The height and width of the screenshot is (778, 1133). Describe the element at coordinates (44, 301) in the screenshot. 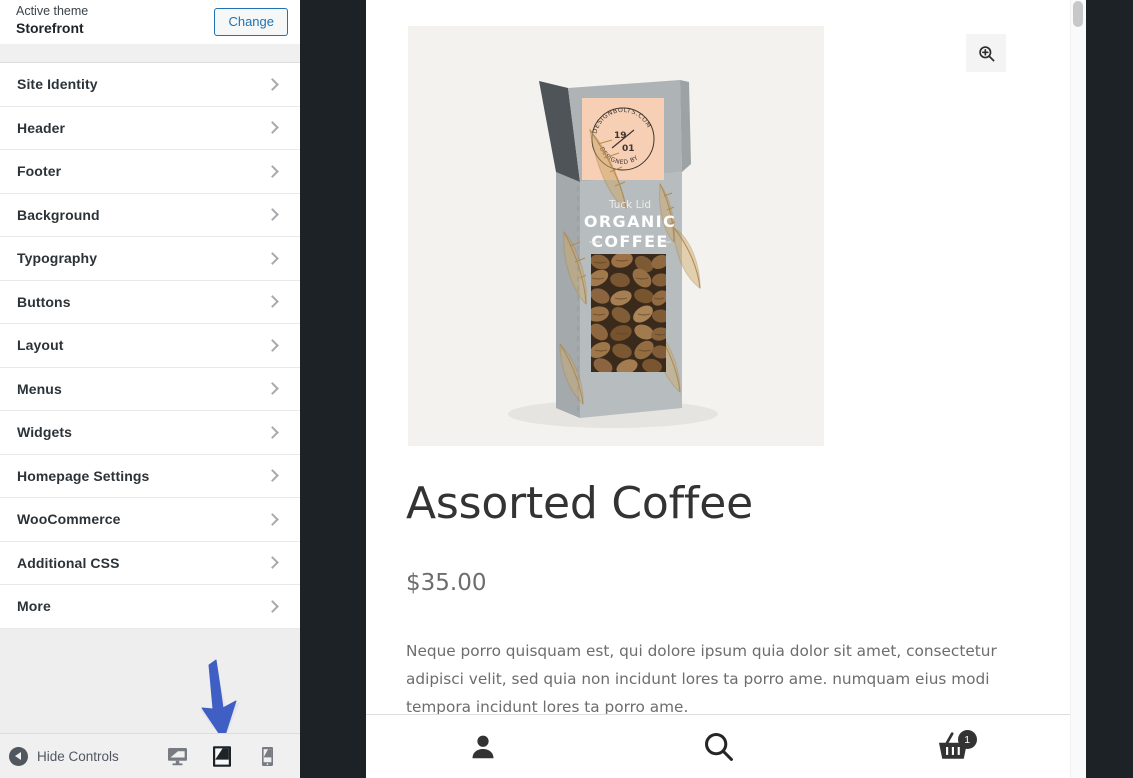

I see `sidebar-item-label: Buttons` at that location.